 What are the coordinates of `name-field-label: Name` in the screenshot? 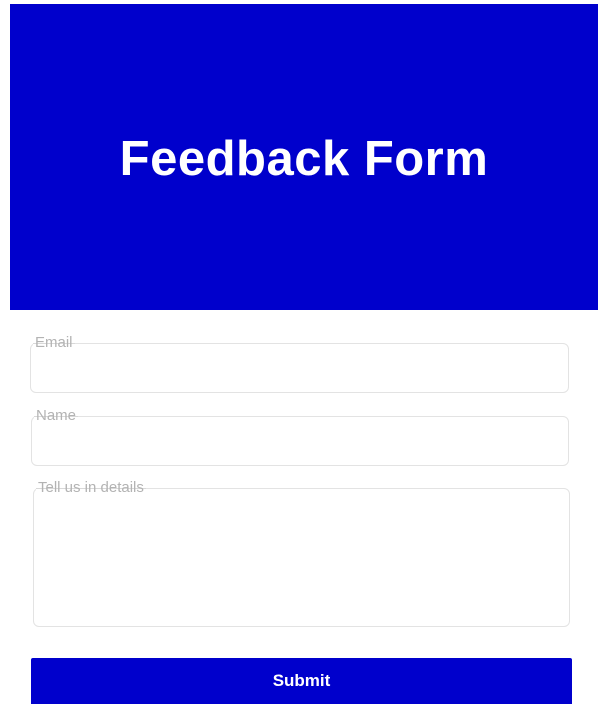 It's located at (56, 415).